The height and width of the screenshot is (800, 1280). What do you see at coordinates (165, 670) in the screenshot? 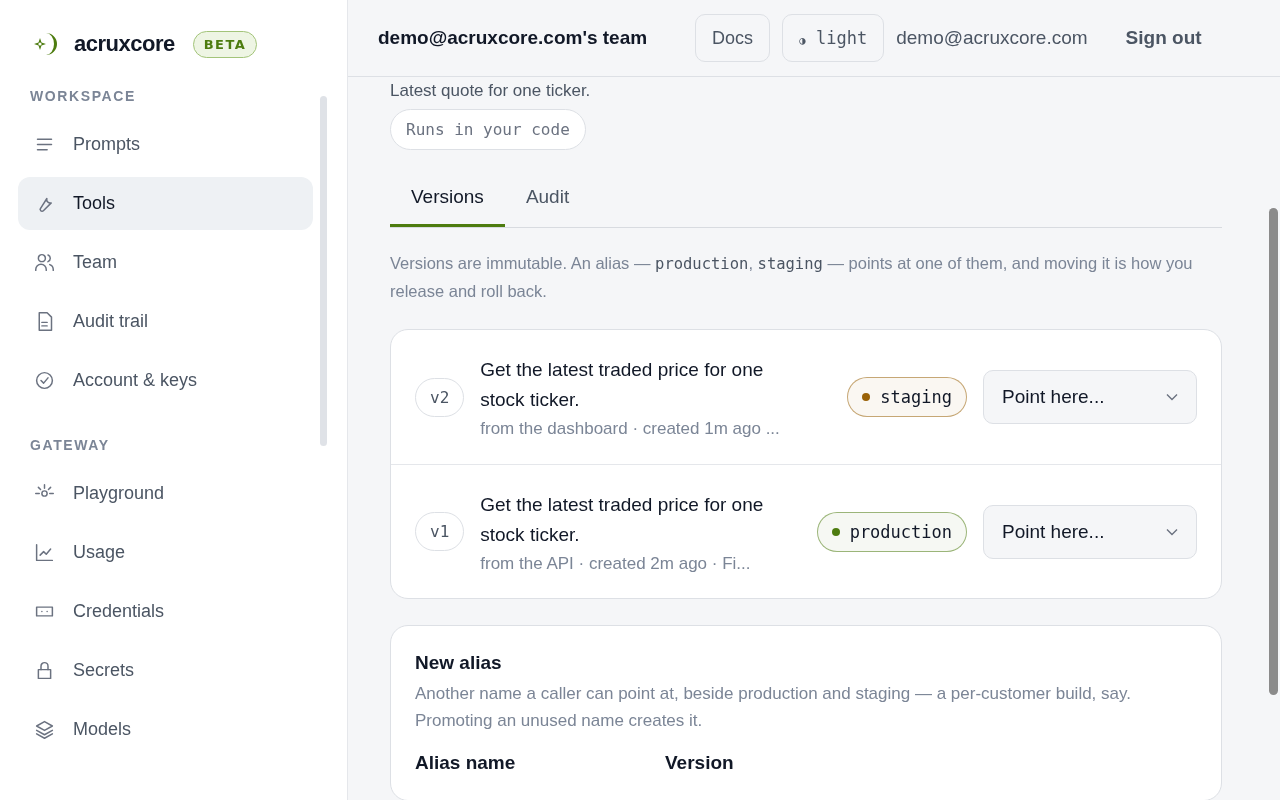
I see `sidebar-item: Secrets` at bounding box center [165, 670].